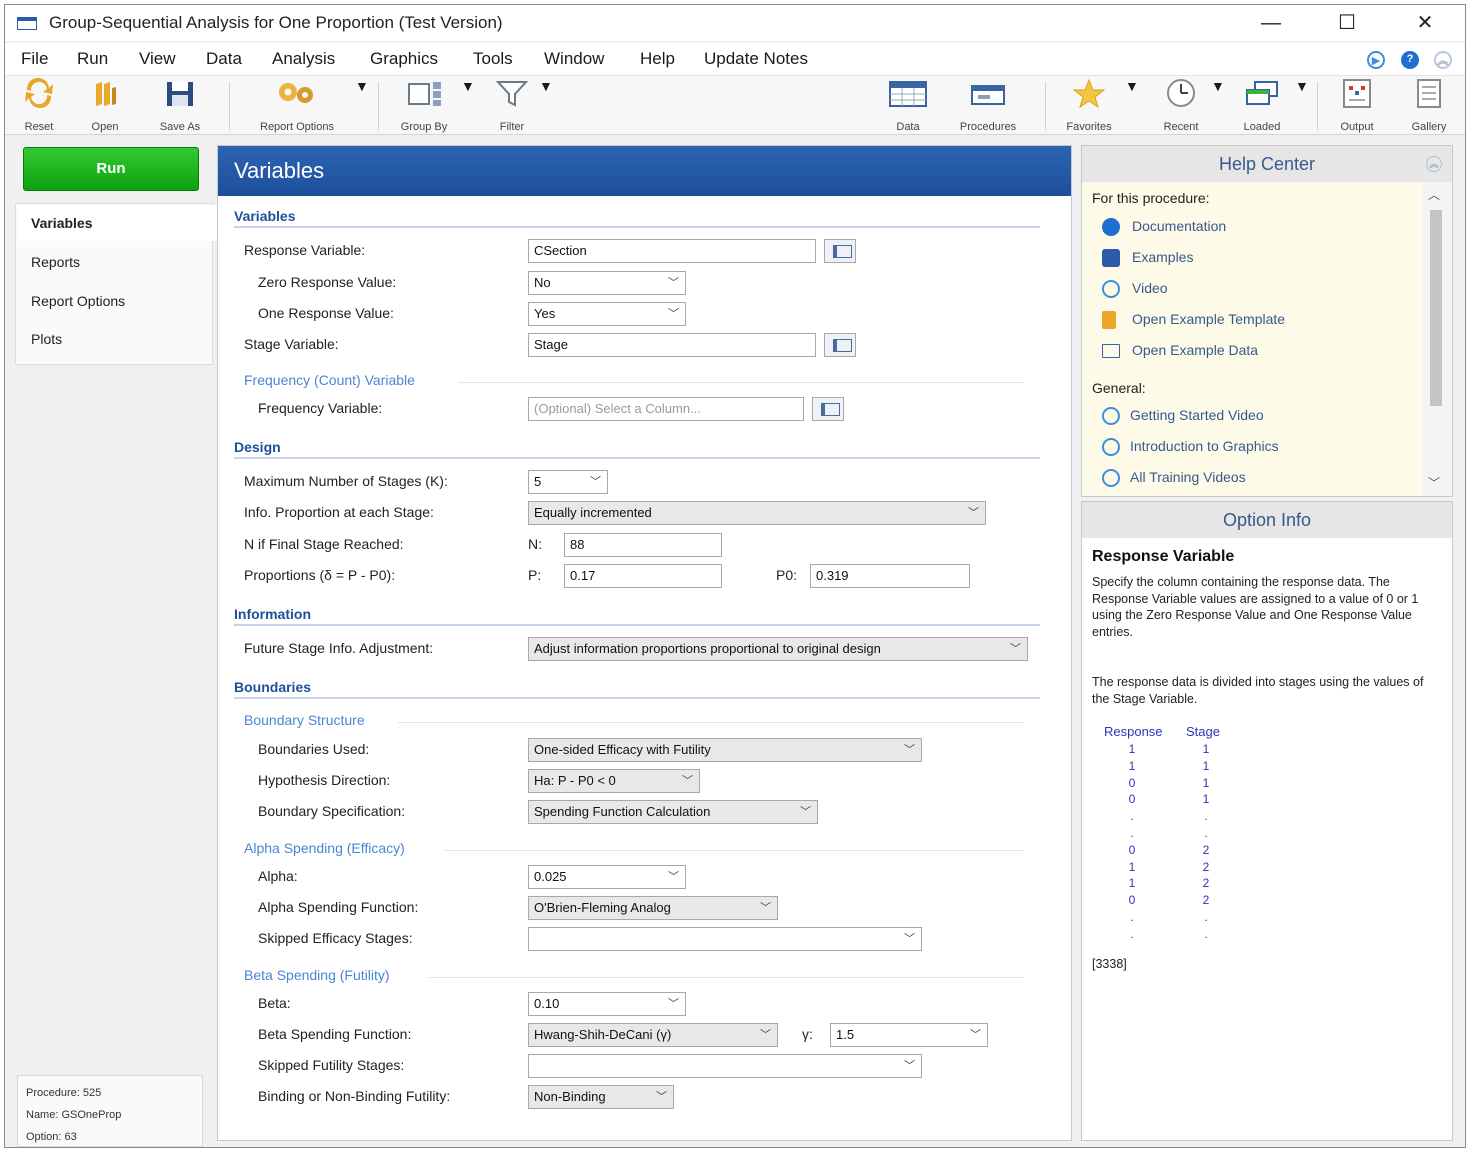 The image size is (1473, 1153). I want to click on nav-item-plots: Plots, so click(117, 339).